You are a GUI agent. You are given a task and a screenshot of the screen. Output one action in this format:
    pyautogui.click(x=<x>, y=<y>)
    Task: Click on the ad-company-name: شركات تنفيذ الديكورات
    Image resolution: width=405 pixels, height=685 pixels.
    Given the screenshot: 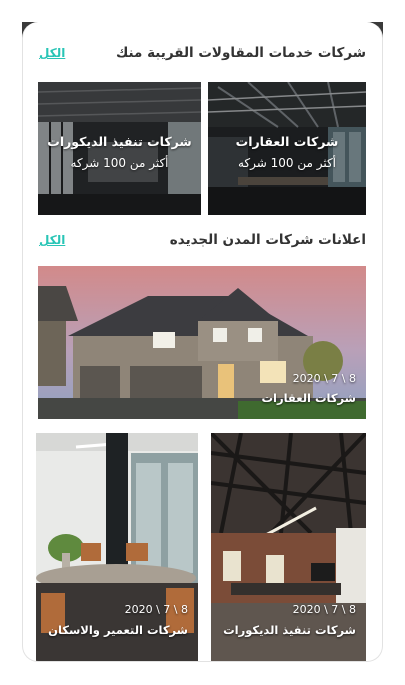 What is the action you would take?
    pyautogui.click(x=289, y=630)
    